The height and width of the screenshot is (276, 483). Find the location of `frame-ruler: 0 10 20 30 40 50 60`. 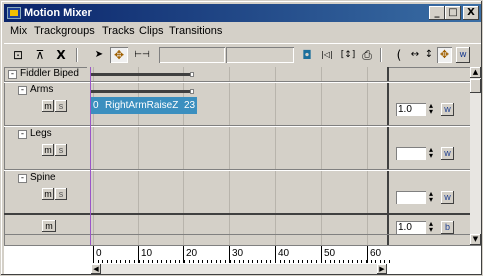

frame-ruler: 0 10 20 30 40 50 60 is located at coordinates (240, 255).